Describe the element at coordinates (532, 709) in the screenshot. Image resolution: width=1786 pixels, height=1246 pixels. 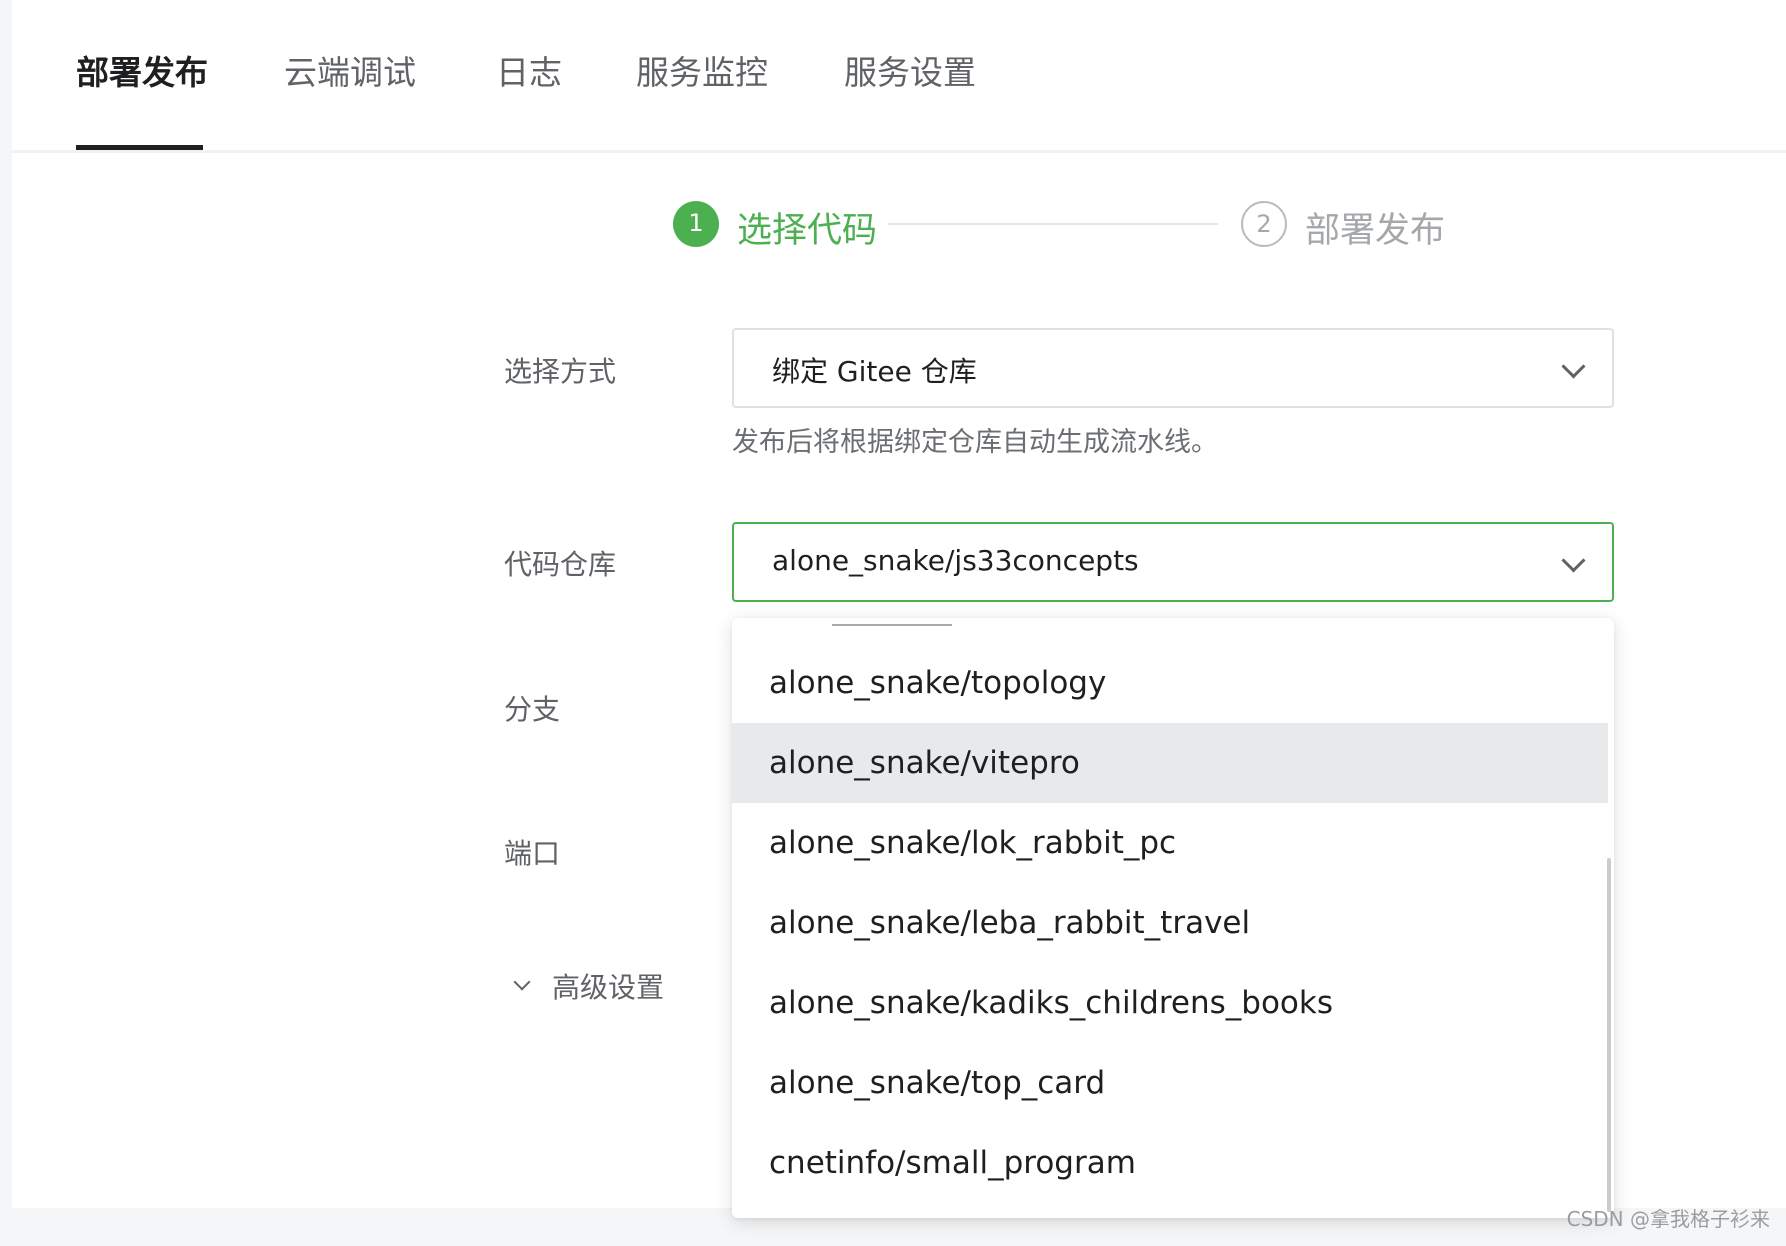
I see `branch-label: 分支` at that location.